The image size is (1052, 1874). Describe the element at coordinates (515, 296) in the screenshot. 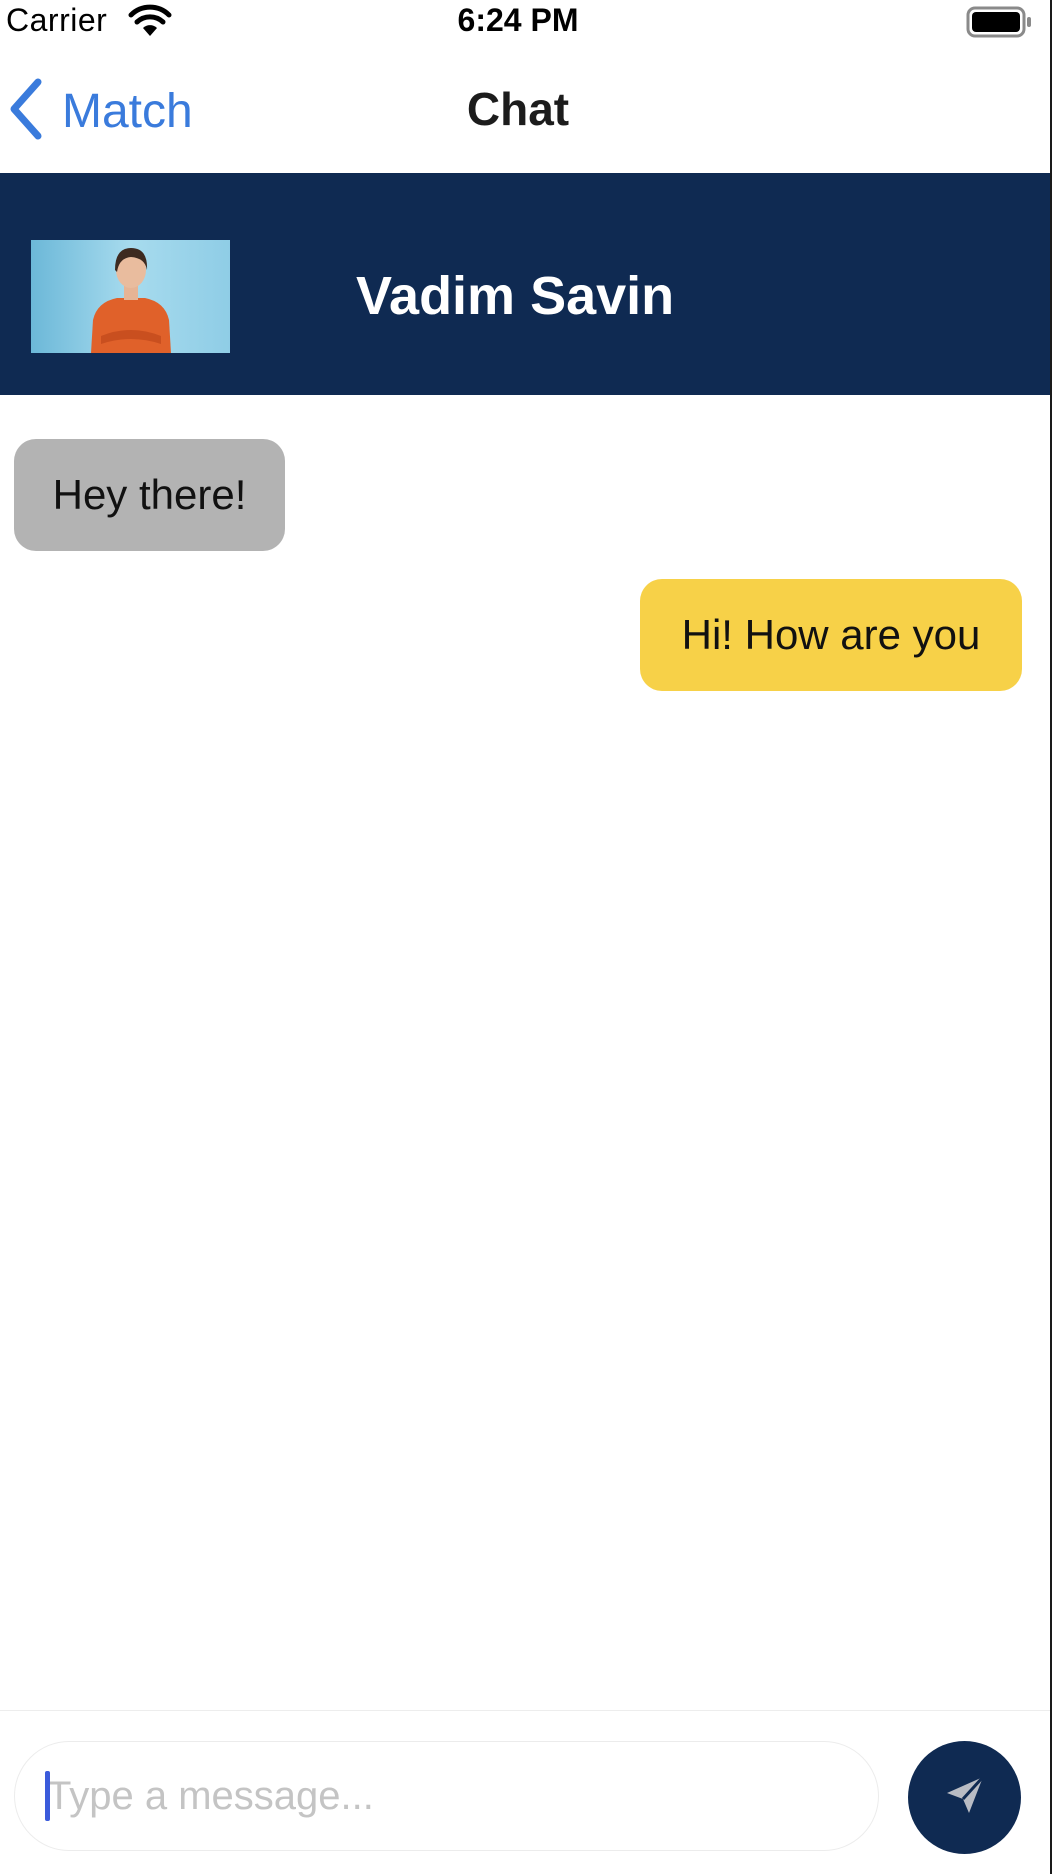

I see `contact-name: Vadim Savin` at that location.